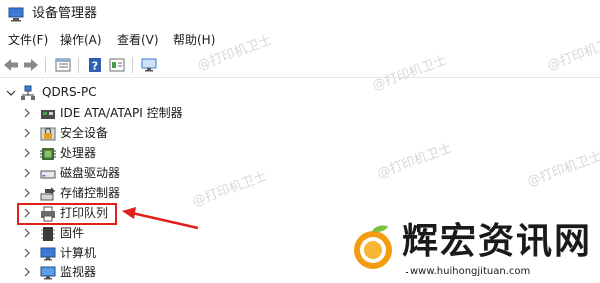 This screenshot has height=283, width=600. I want to click on update-driver-icon, so click(117, 65).